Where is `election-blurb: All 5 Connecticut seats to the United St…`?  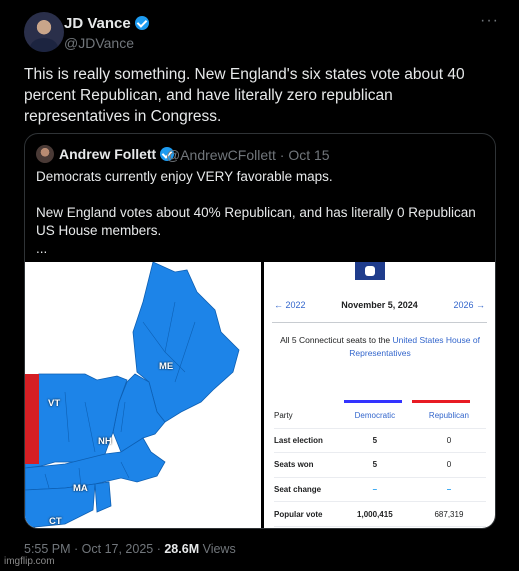 election-blurb: All 5 Connecticut seats to the United St… is located at coordinates (380, 347).